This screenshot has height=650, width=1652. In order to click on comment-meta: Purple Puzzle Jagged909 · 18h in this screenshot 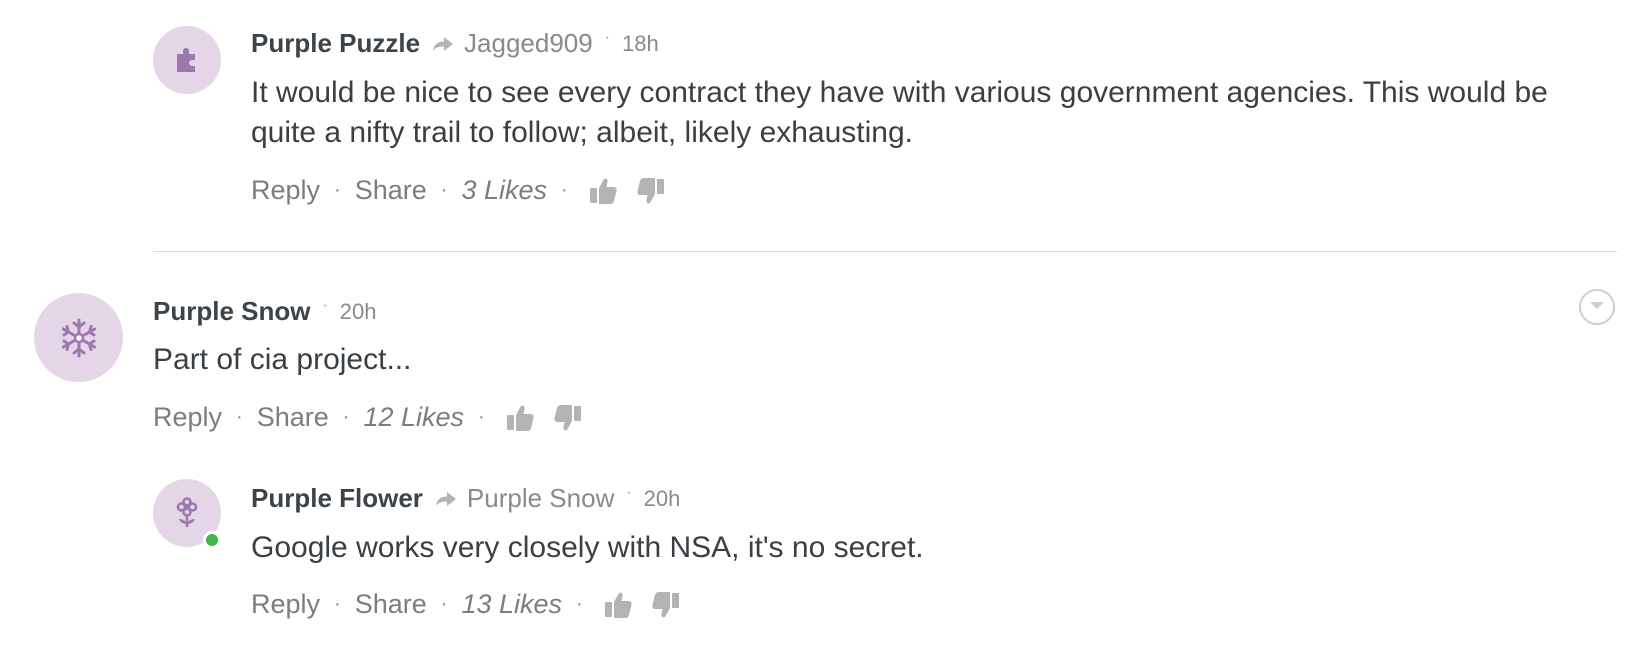, I will do `click(455, 43)`.